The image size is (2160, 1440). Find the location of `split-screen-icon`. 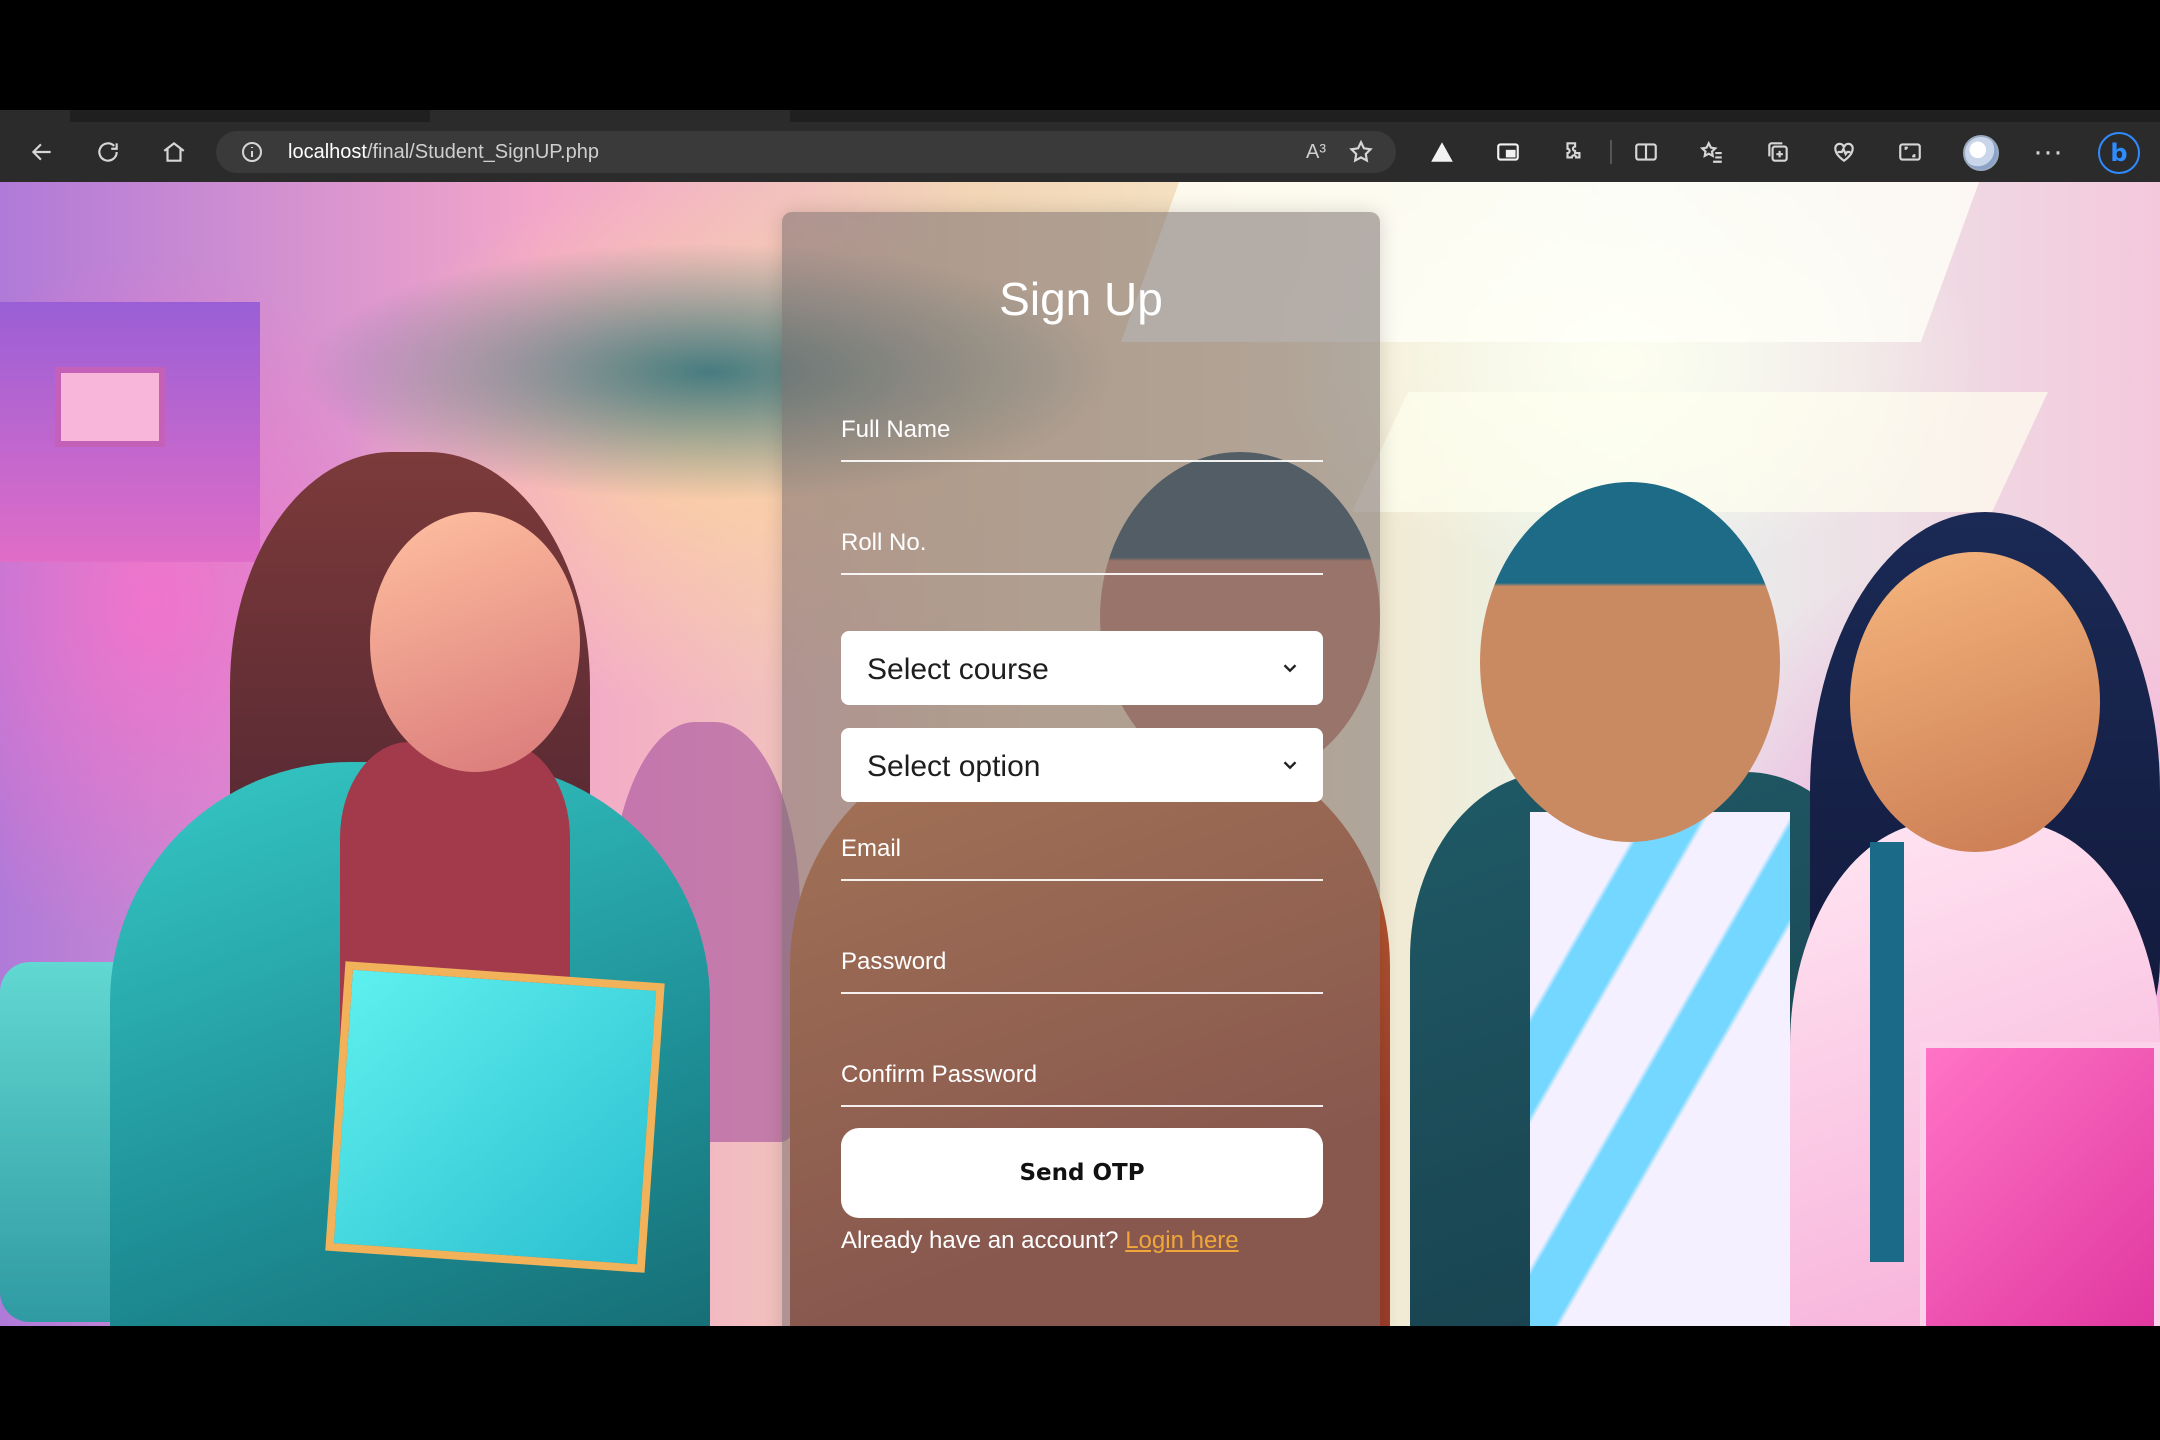

split-screen-icon is located at coordinates (1646, 152).